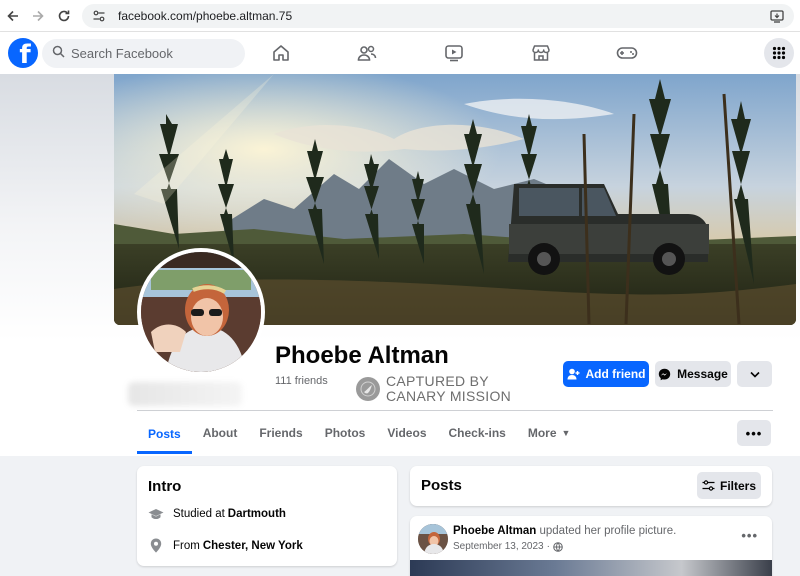 Image resolution: width=800 pixels, height=576 pixels. Describe the element at coordinates (199, 514) in the screenshot. I see `education-prefix: Studied at` at that location.